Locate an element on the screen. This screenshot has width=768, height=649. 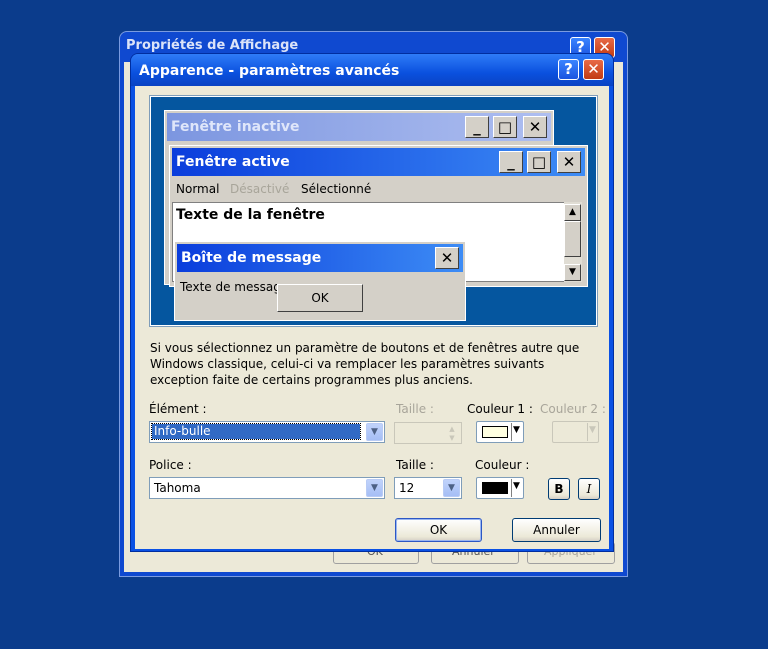
element-size-spinner: ▲ ▼ is located at coordinates (428, 433).